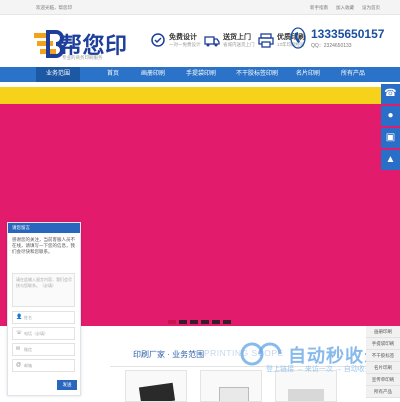 This screenshot has width=400, height=402. I want to click on qq-icon: ●, so click(390, 115).